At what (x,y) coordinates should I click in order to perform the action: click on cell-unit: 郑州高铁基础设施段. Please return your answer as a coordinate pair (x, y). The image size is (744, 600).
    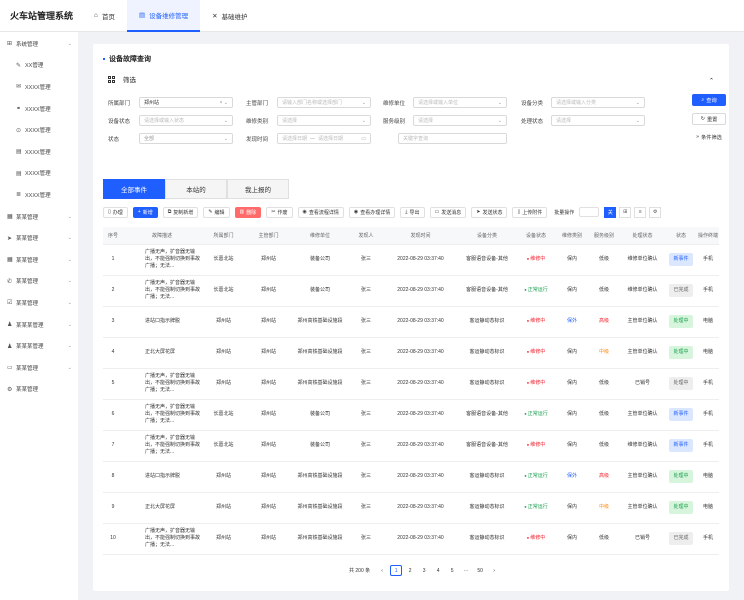
    Looking at the image, I should click on (320, 322).